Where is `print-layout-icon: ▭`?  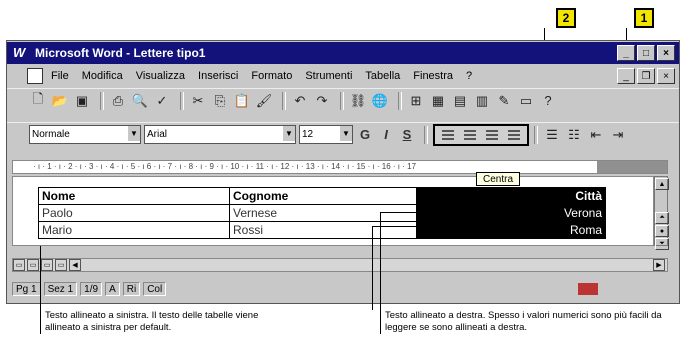
print-layout-icon: ▭ is located at coordinates (47, 265).